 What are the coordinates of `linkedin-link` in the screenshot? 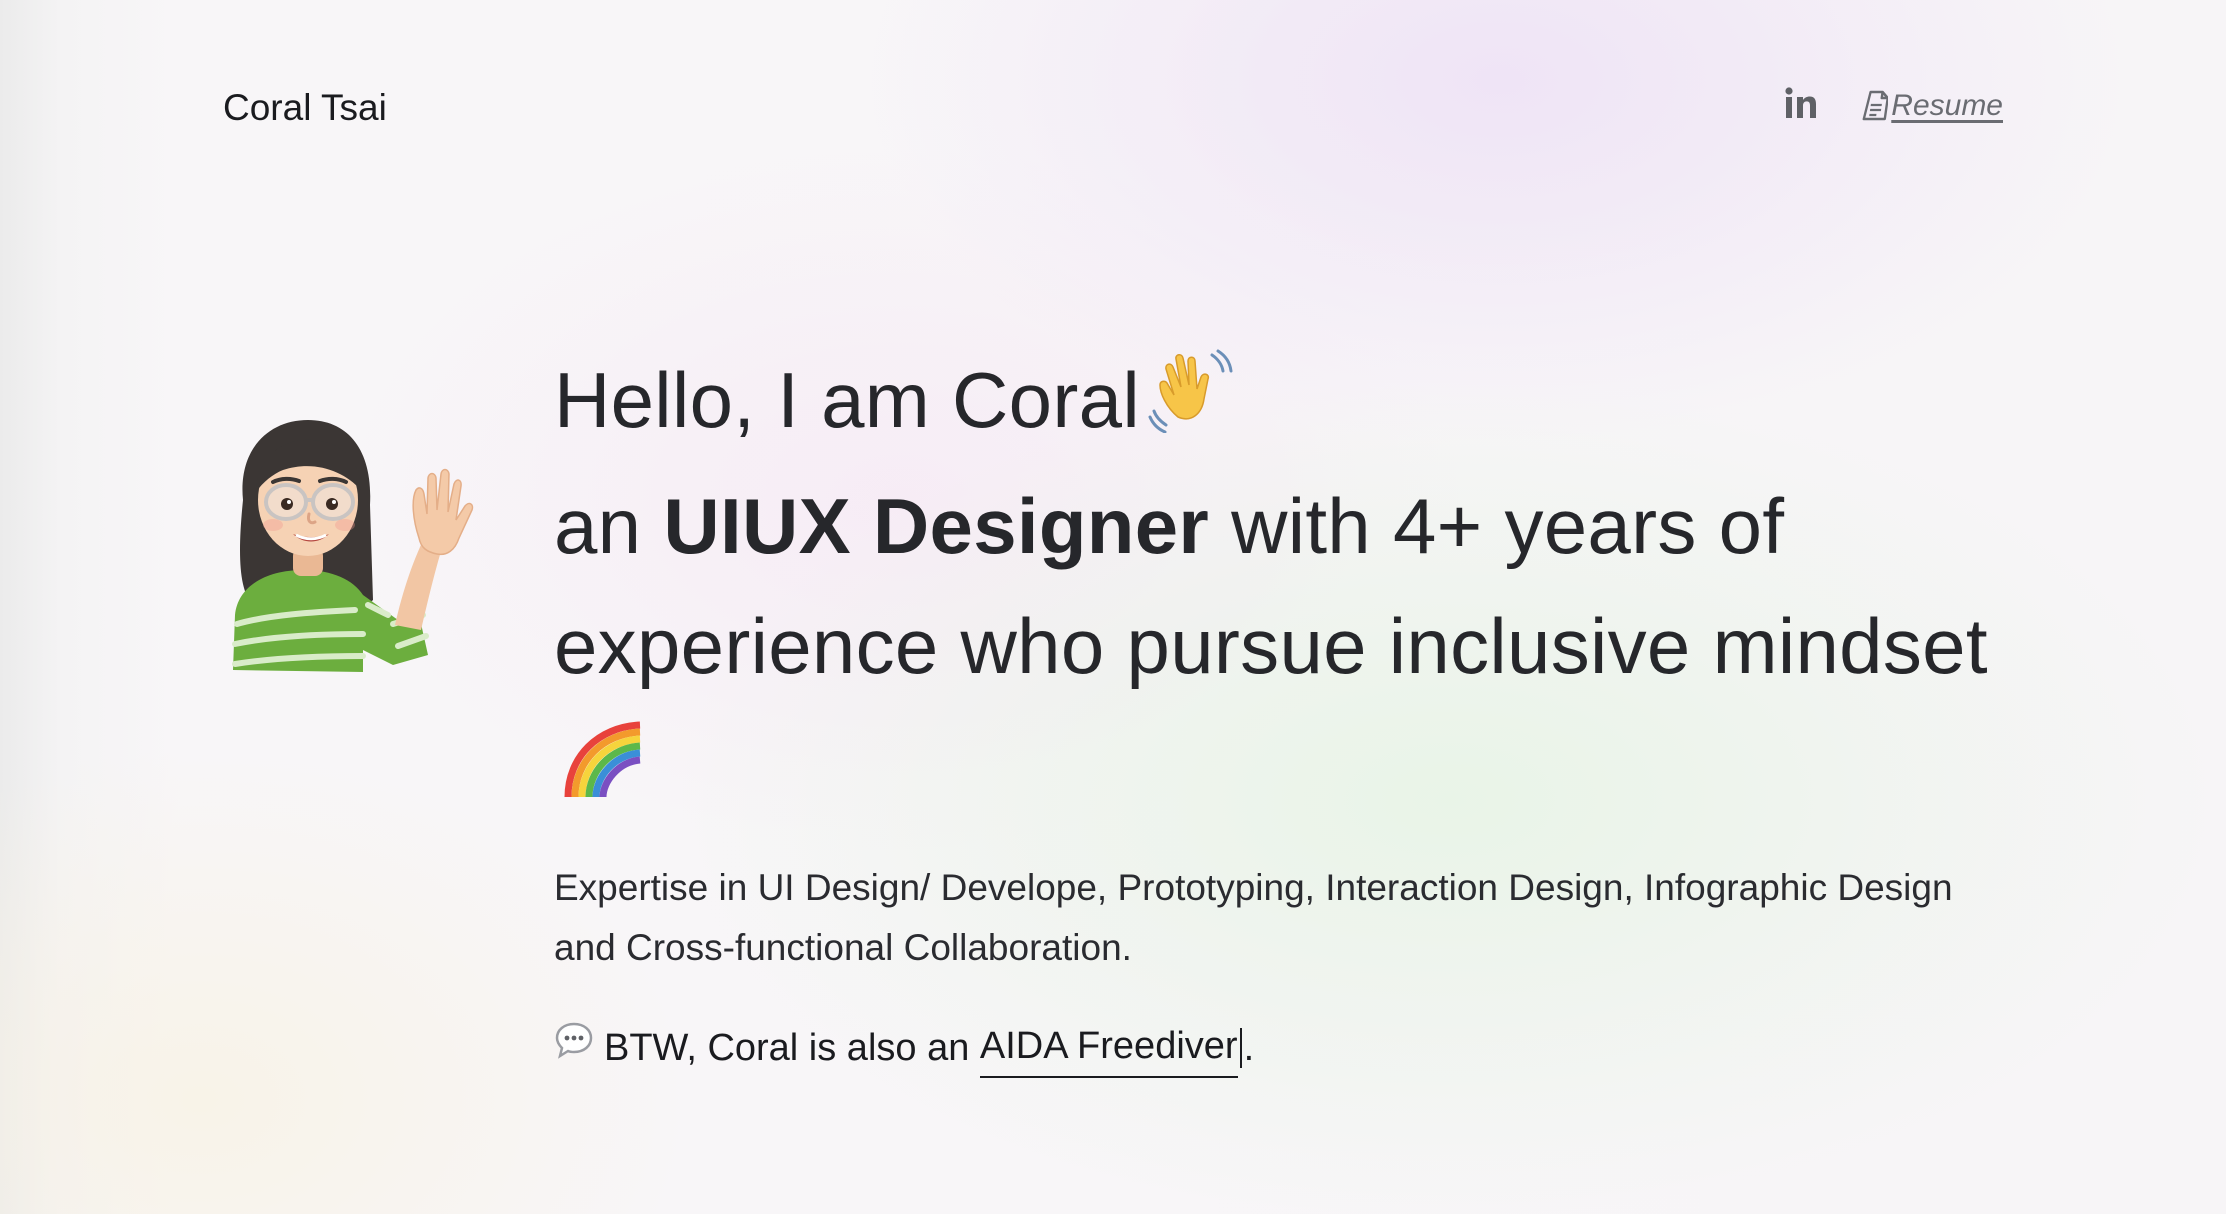 It's located at (1801, 106).